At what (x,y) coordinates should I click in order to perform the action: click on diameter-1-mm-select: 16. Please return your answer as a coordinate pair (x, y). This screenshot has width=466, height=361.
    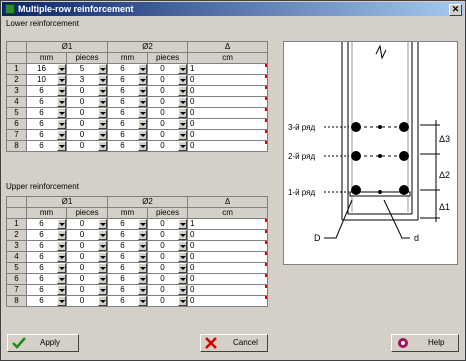
    Looking at the image, I should click on (46, 69).